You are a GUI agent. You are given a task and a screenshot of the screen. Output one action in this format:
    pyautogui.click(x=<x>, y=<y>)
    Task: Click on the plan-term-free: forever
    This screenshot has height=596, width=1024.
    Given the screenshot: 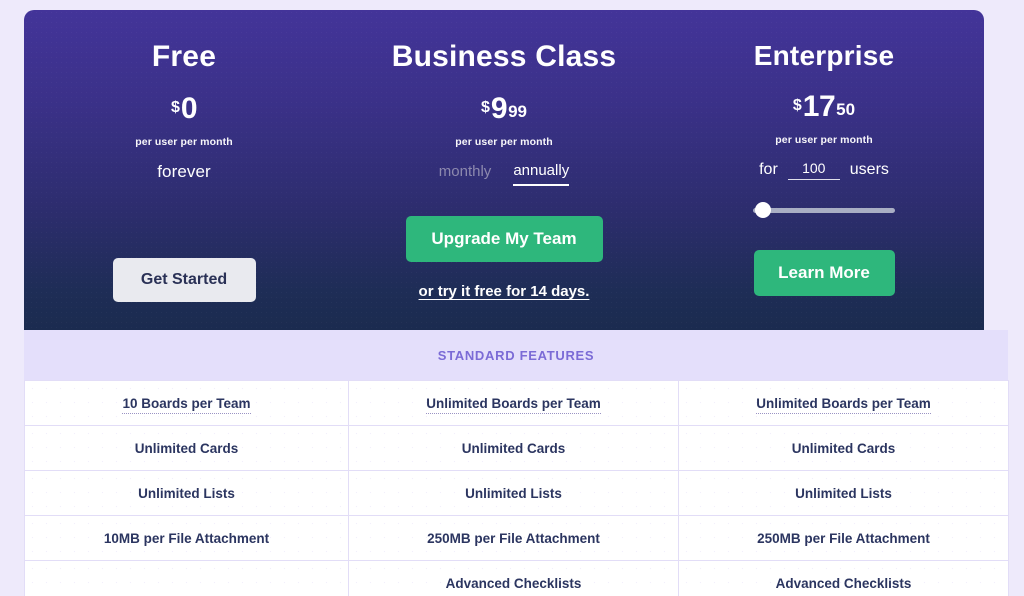 What is the action you would take?
    pyautogui.click(x=184, y=171)
    